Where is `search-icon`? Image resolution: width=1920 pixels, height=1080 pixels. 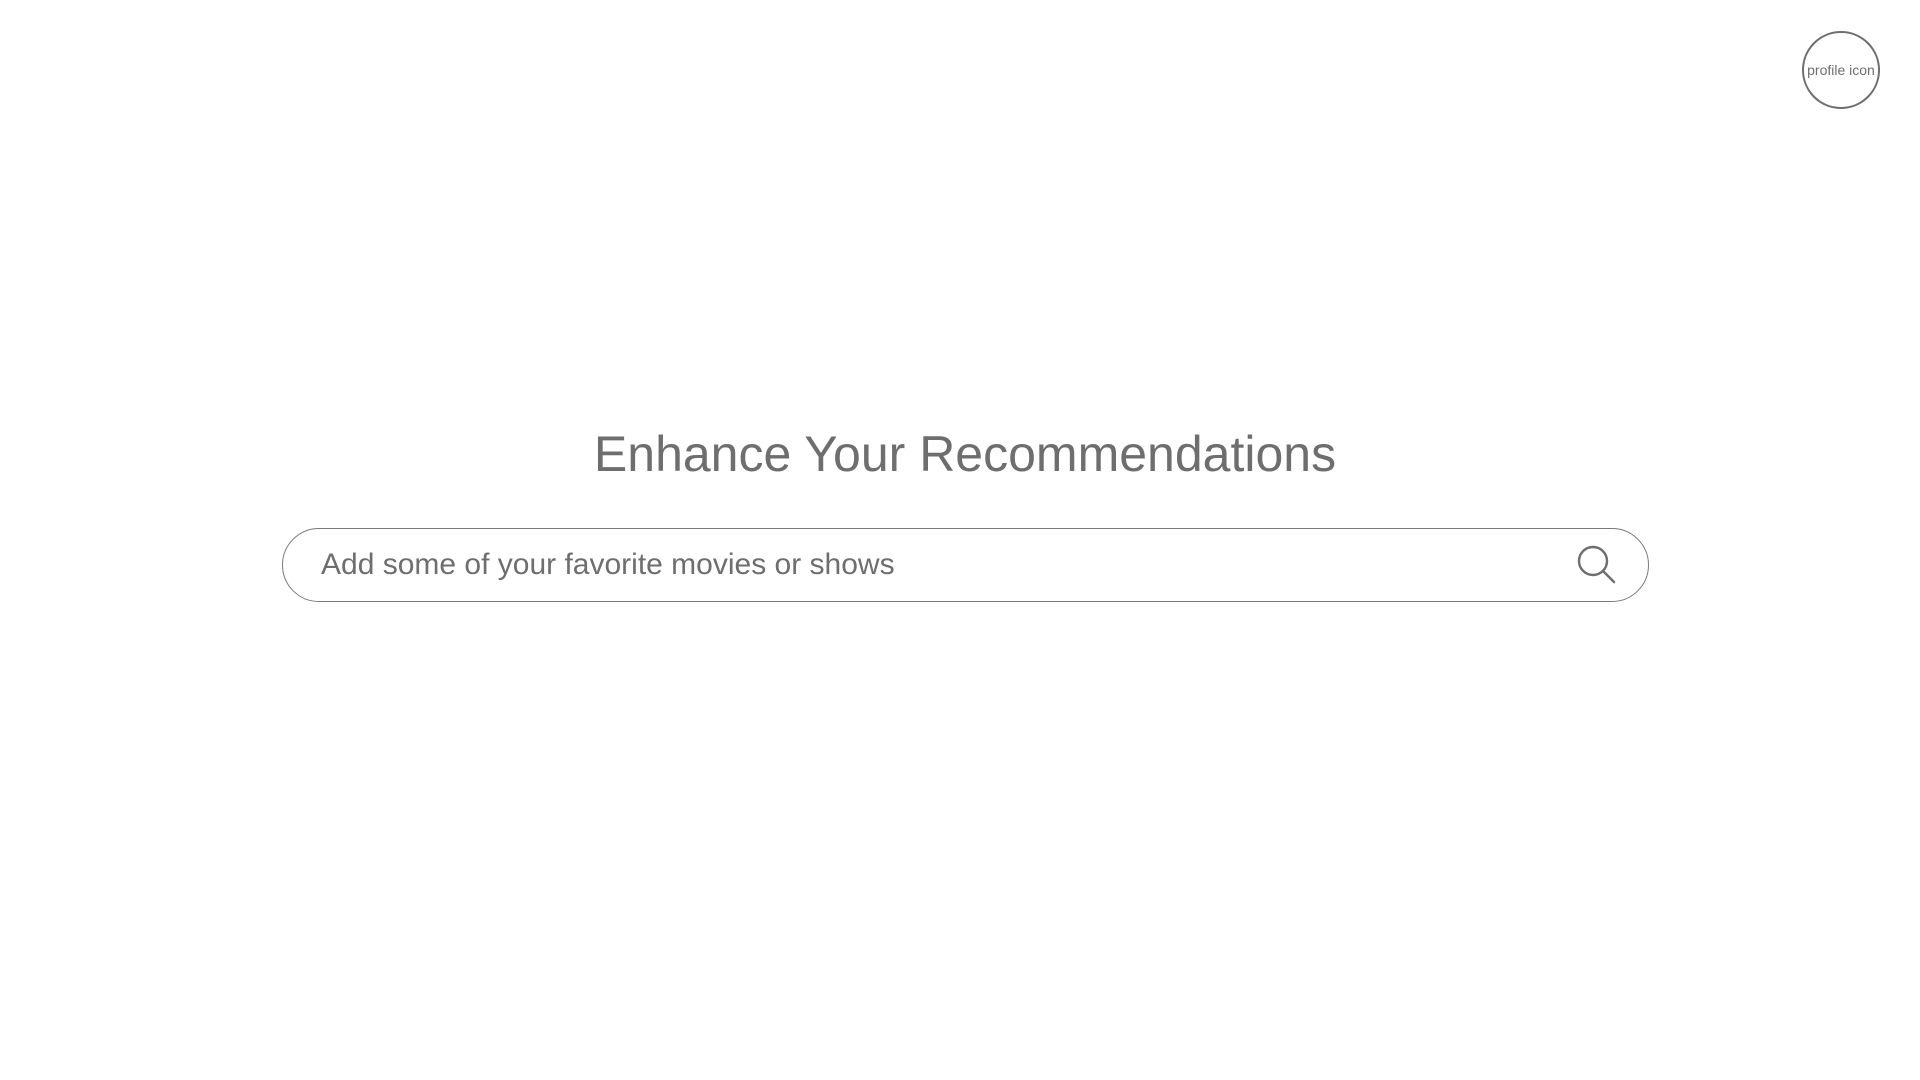
search-icon is located at coordinates (1597, 565).